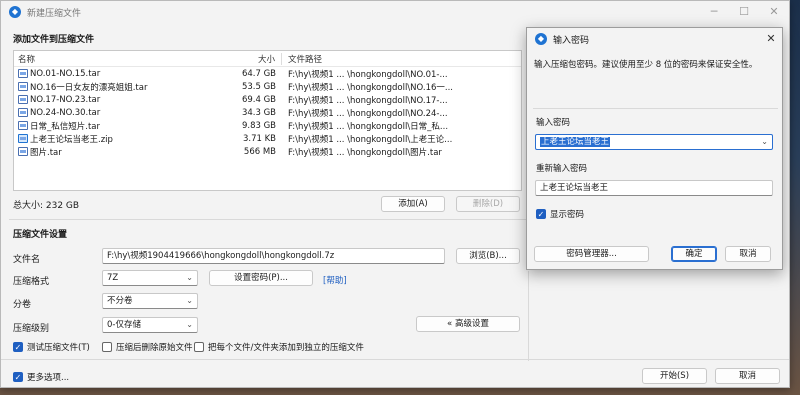  I want to click on file-name: NO.24-NO.30.tar, so click(65, 112).